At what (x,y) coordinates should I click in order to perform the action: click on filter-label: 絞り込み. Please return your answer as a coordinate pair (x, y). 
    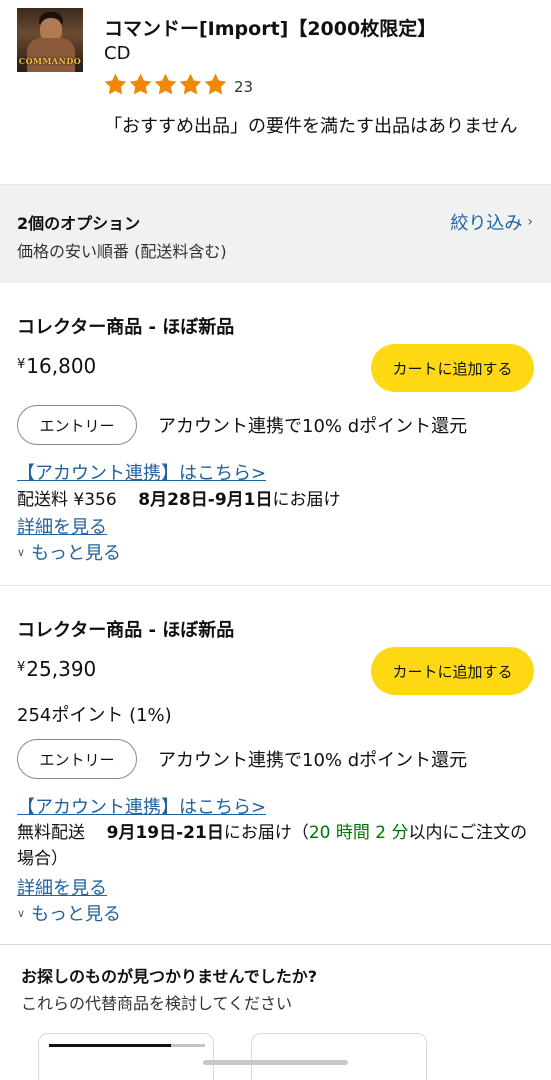
    Looking at the image, I should click on (486, 223).